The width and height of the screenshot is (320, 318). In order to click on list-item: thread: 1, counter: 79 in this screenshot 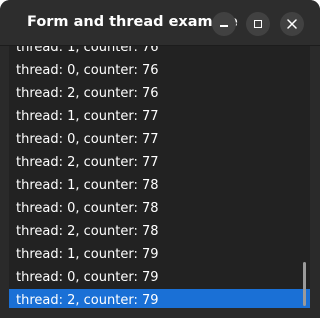, I will do `click(159, 254)`.